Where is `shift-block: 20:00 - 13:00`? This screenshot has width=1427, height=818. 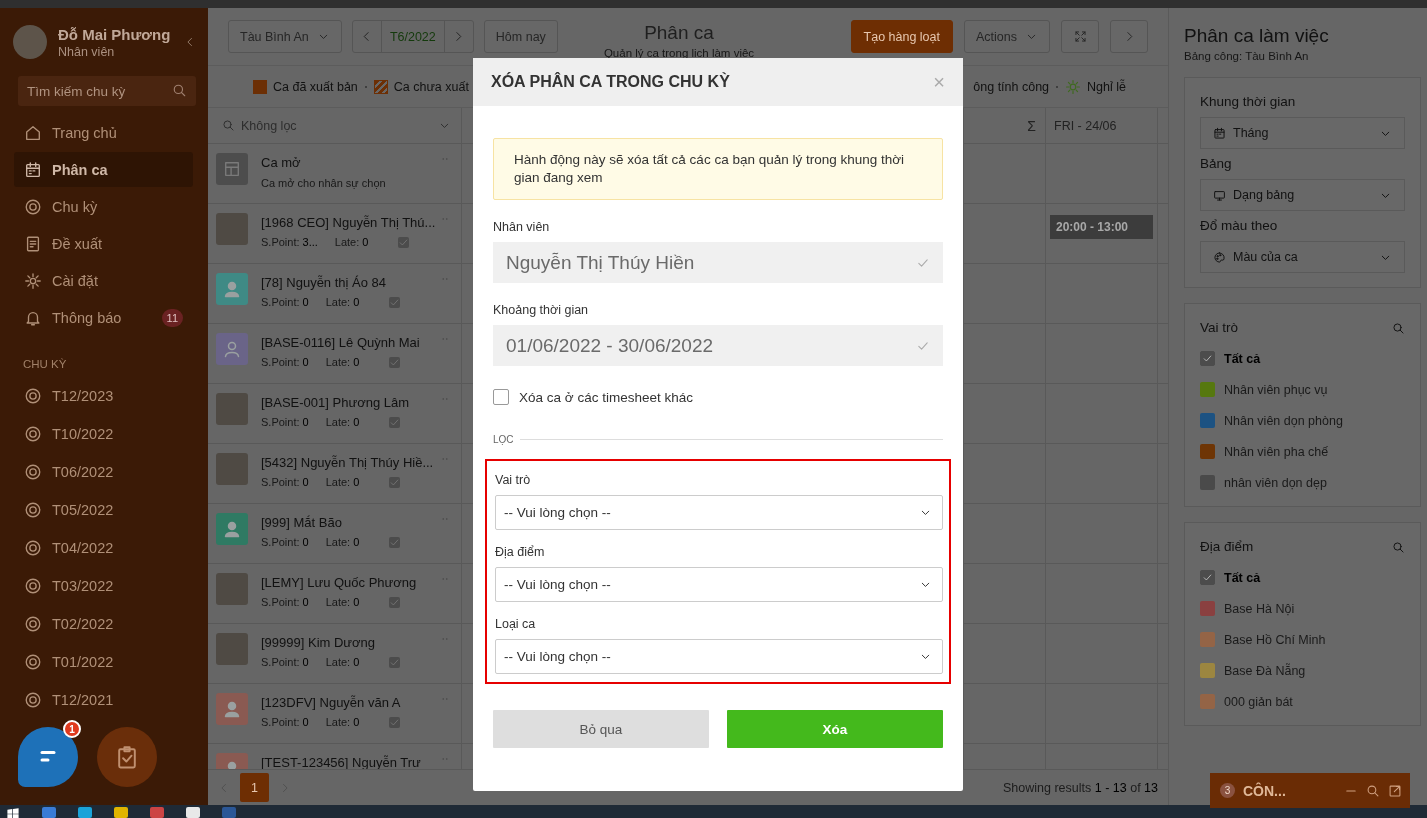
shift-block: 20:00 - 13:00 is located at coordinates (1101, 227).